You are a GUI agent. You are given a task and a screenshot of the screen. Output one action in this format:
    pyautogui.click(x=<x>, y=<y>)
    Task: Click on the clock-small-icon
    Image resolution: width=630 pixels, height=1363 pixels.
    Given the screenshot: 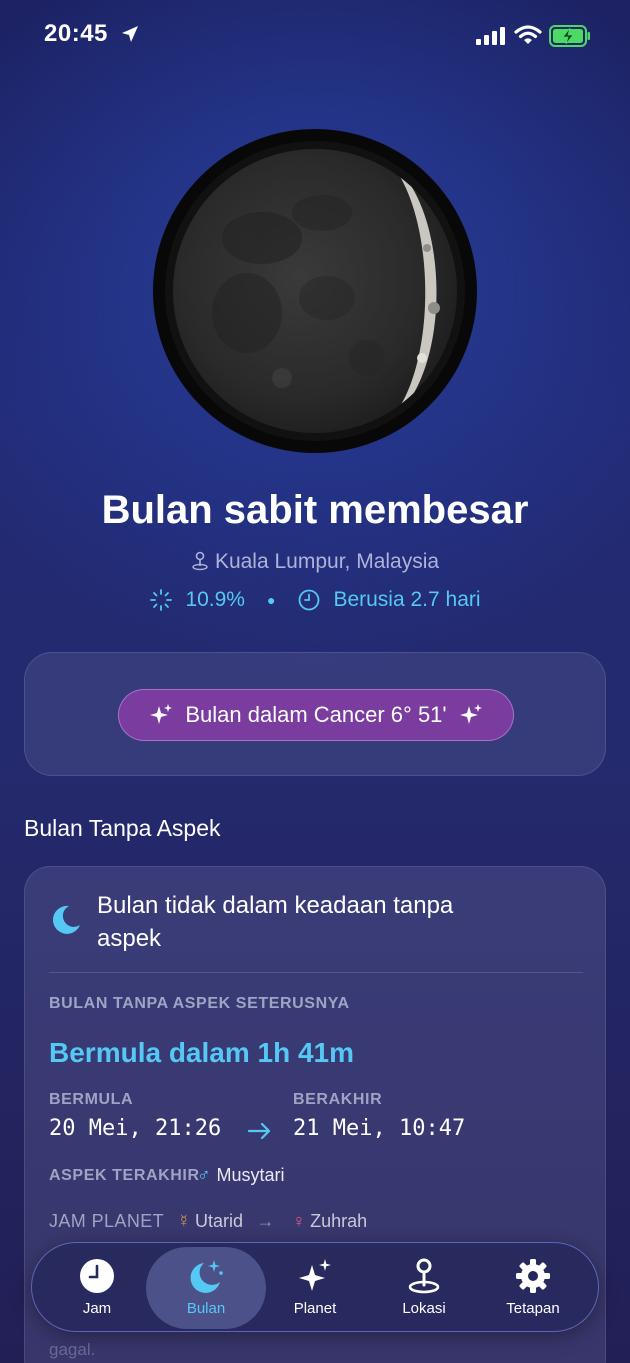 What is the action you would take?
    pyautogui.click(x=309, y=600)
    